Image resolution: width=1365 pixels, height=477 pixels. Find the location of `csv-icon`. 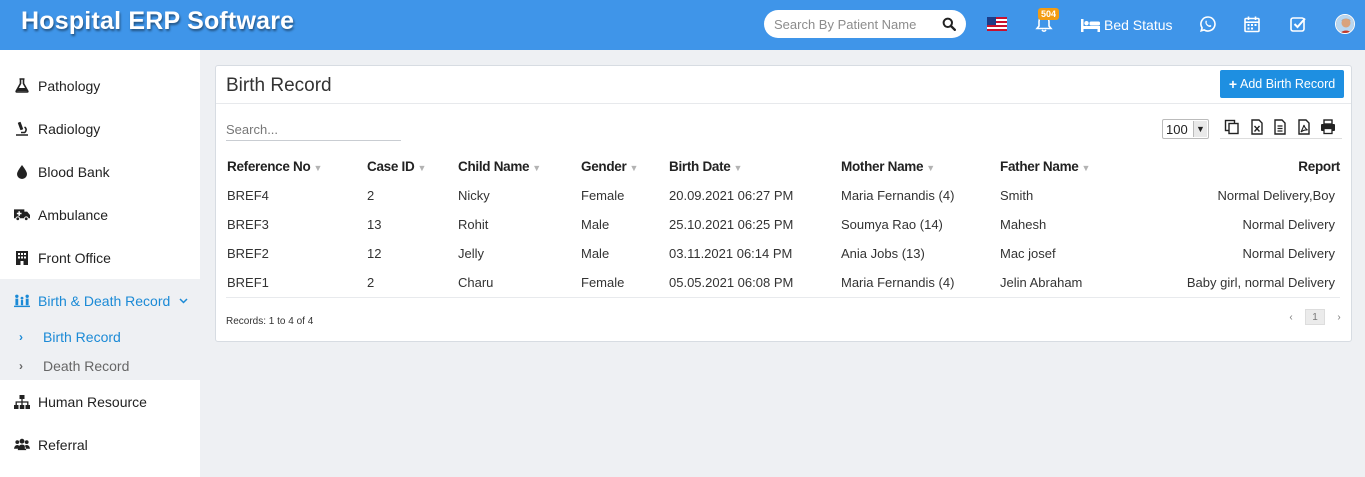

csv-icon is located at coordinates (1280, 127).